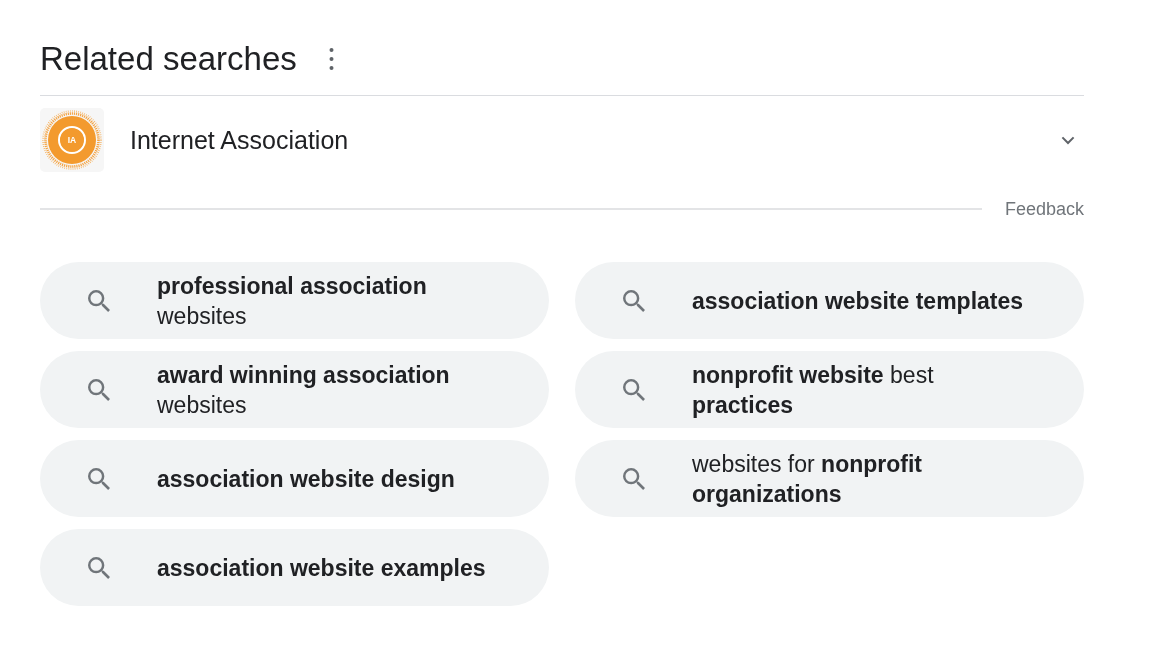 The width and height of the screenshot is (1164, 648). I want to click on entity-name: Internet Association, so click(240, 140).